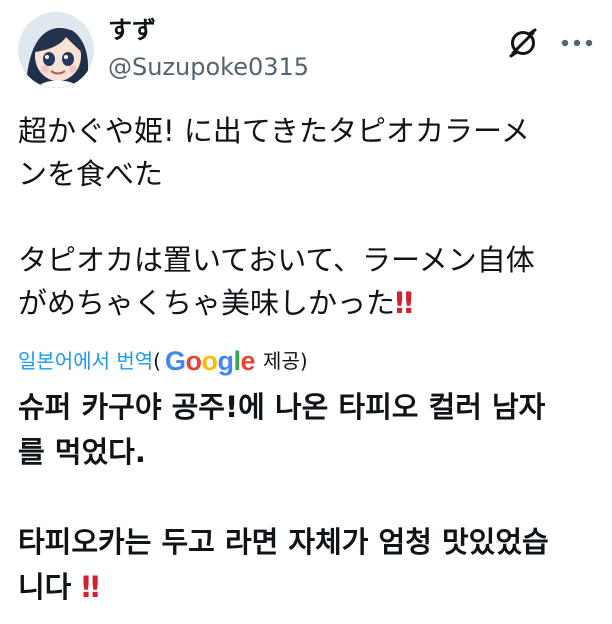 This screenshot has height=624, width=612. Describe the element at coordinates (163, 361) in the screenshot. I see `translation-attribution: 일본어에서 번역 ( Google 제공)` at that location.